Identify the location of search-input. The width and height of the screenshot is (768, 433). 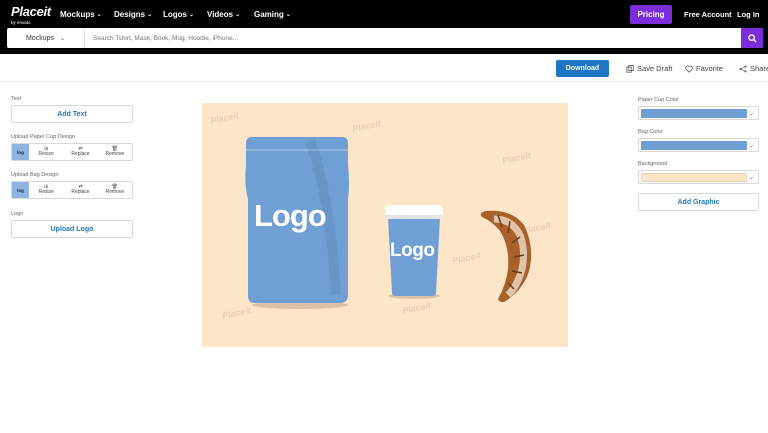
(413, 38).